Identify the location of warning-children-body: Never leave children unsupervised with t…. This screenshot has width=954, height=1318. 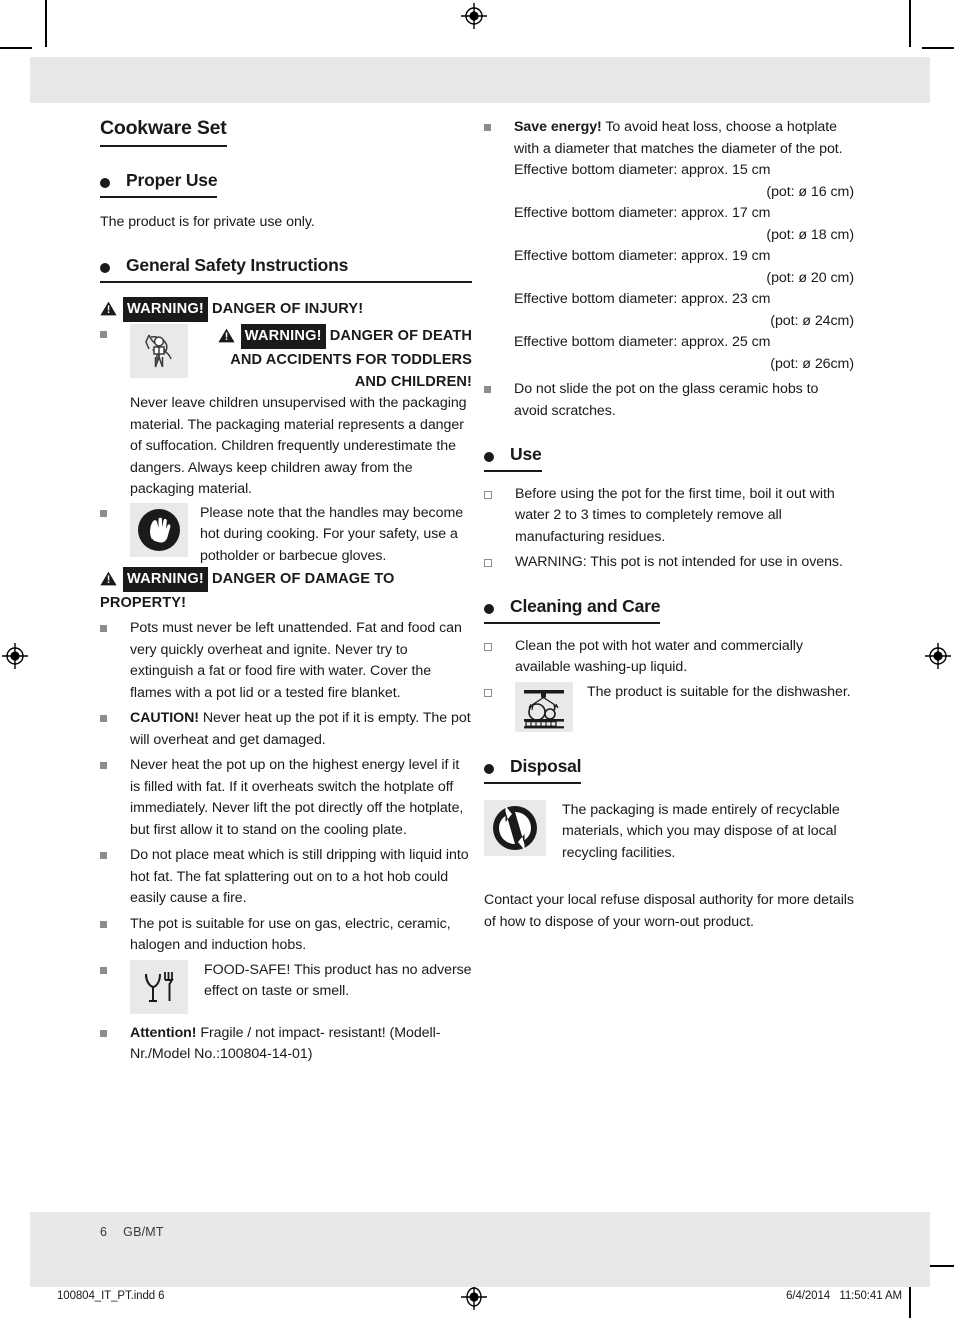
(298, 446).